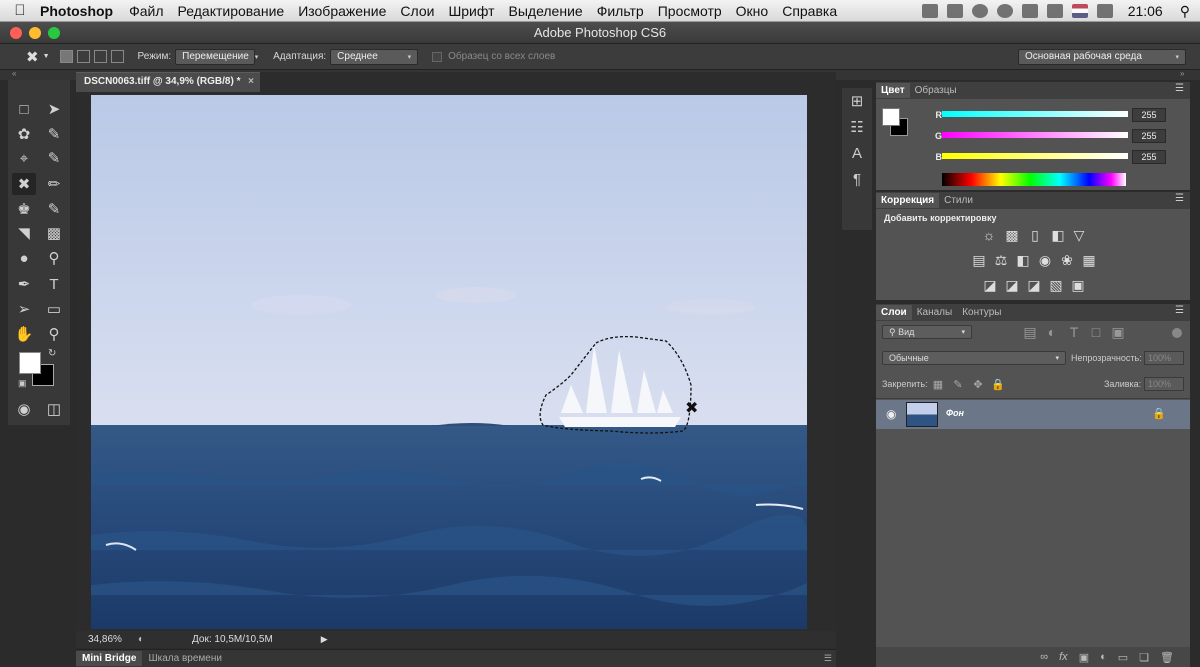 The image size is (1200, 667). What do you see at coordinates (54, 258) in the screenshot?
I see `dodge-tool-icon: ⚲` at bounding box center [54, 258].